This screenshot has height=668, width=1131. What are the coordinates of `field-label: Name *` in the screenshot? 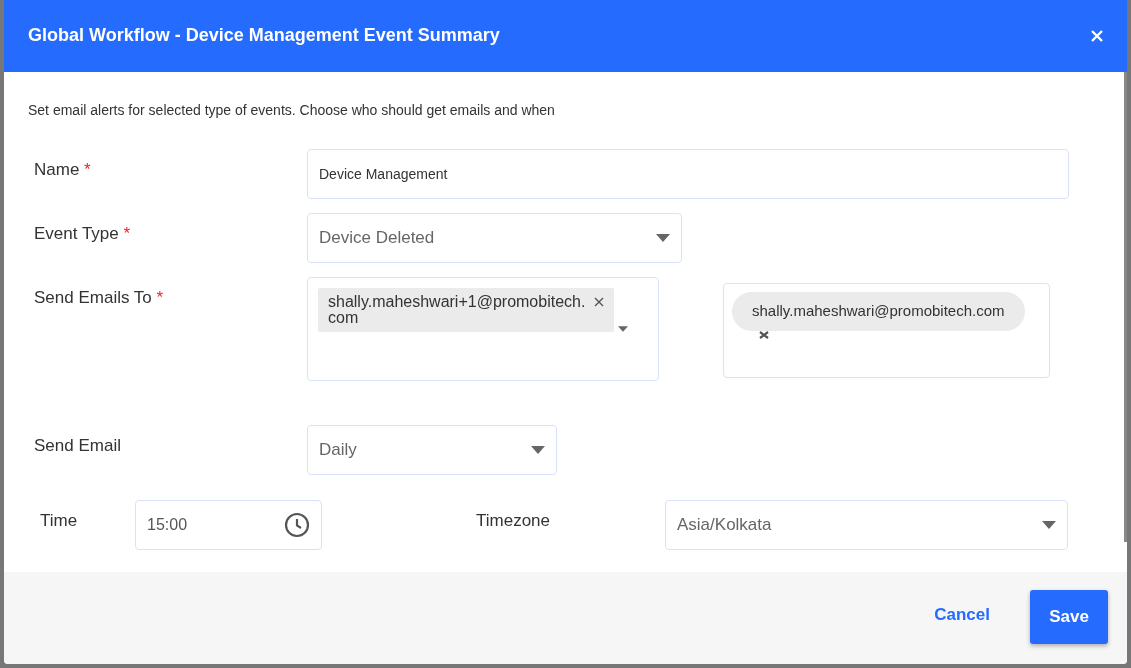 It's located at (62, 170).